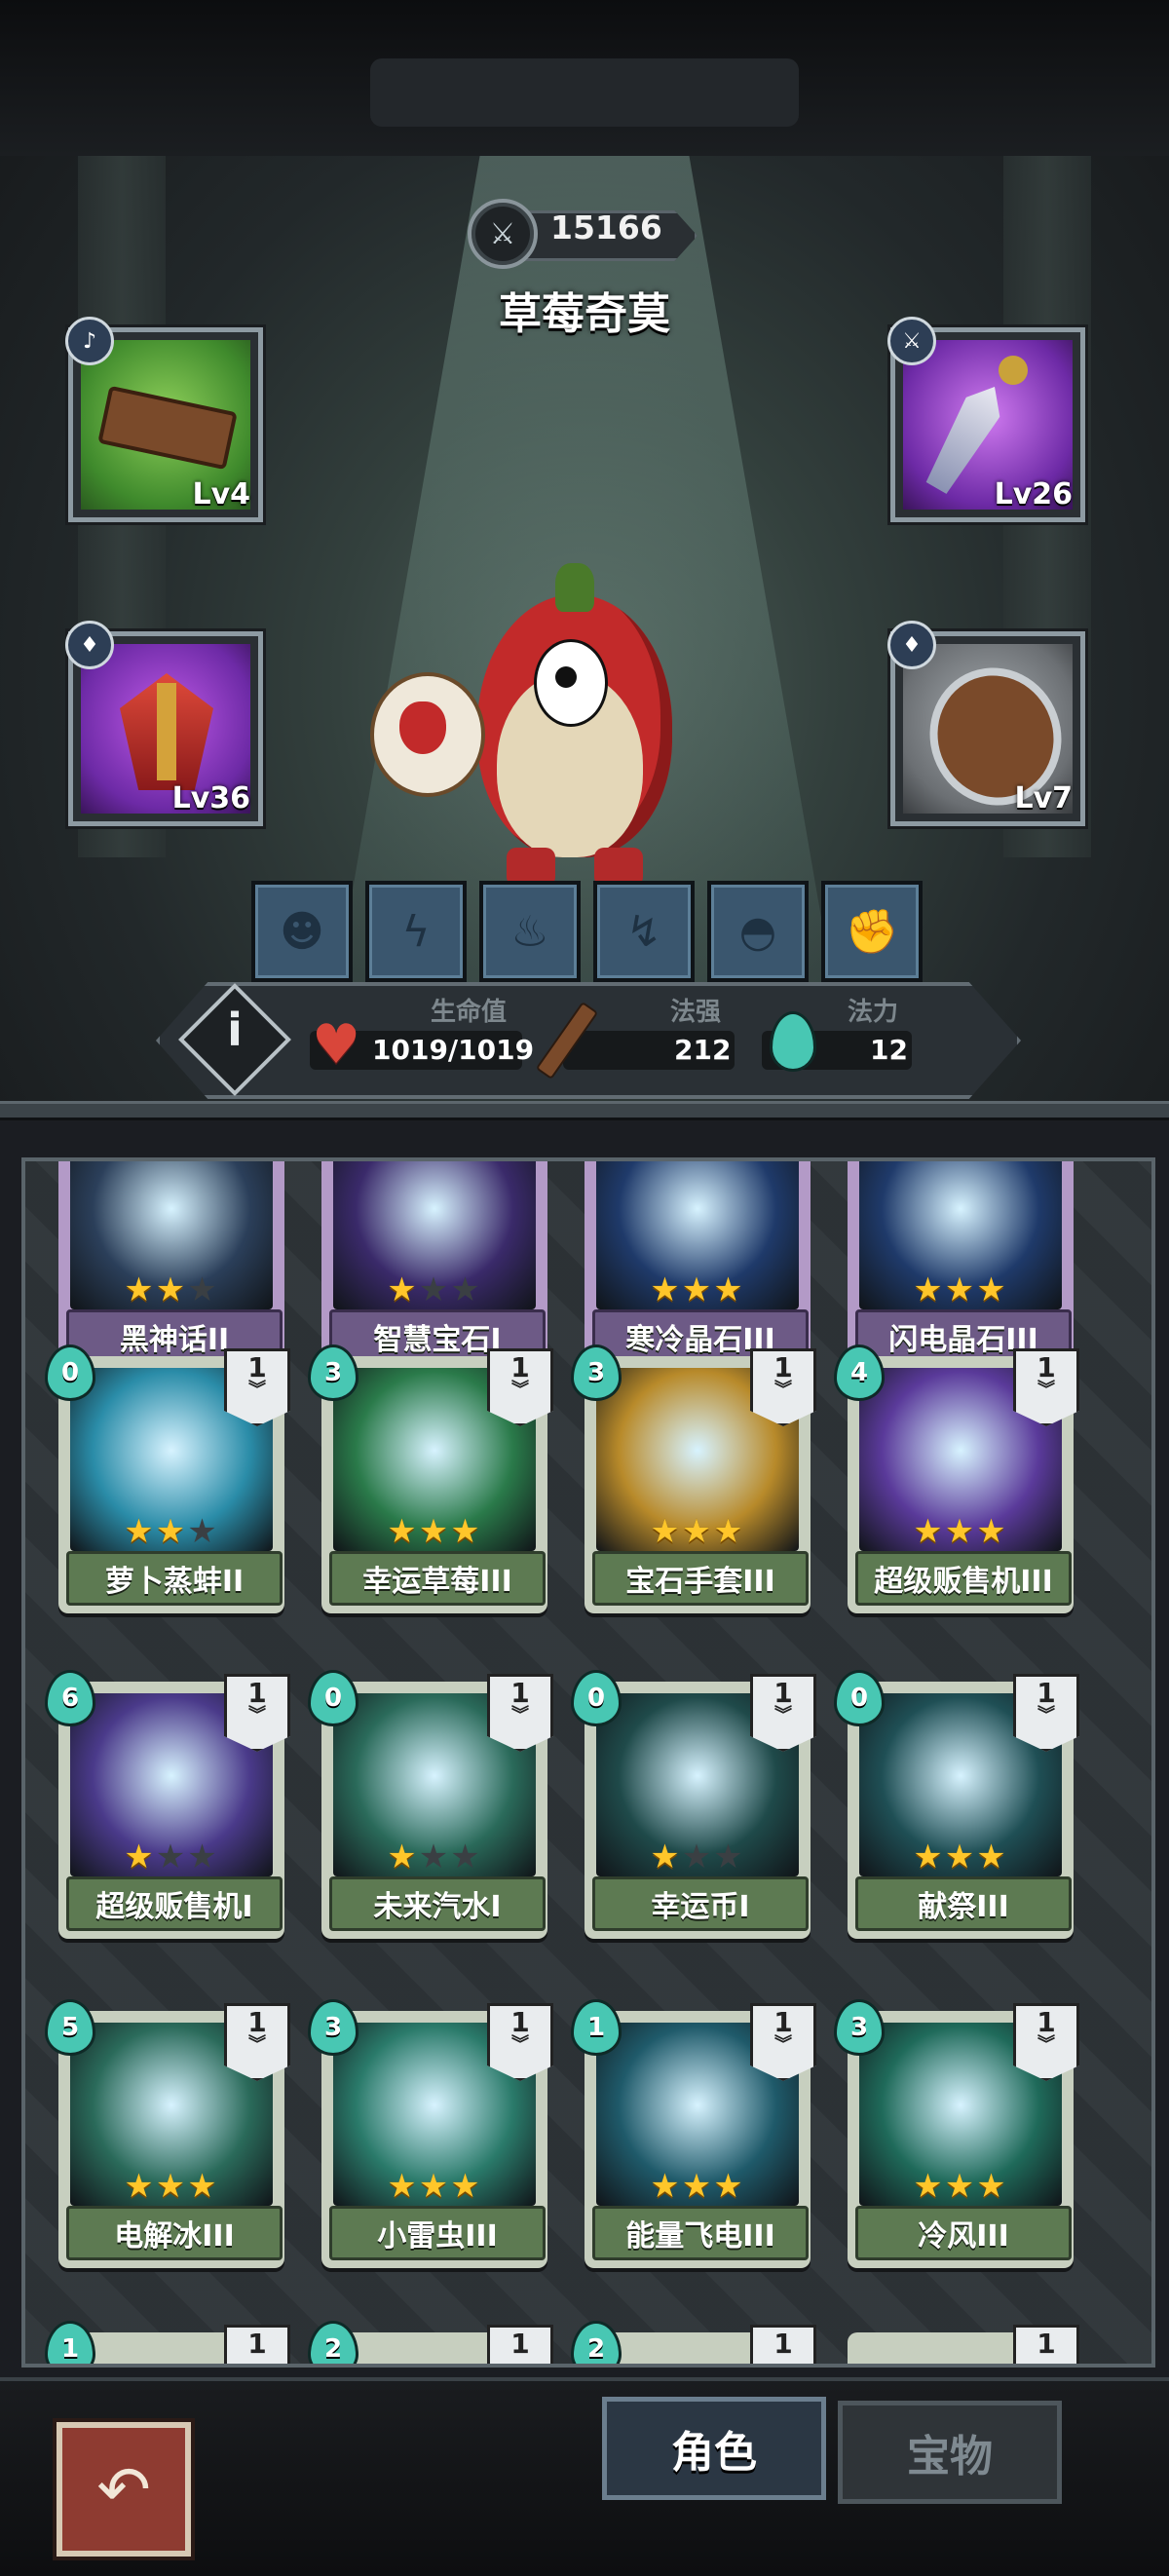 The height and width of the screenshot is (2576, 1169). I want to click on back-arrow-icon: ↶, so click(123, 2489).